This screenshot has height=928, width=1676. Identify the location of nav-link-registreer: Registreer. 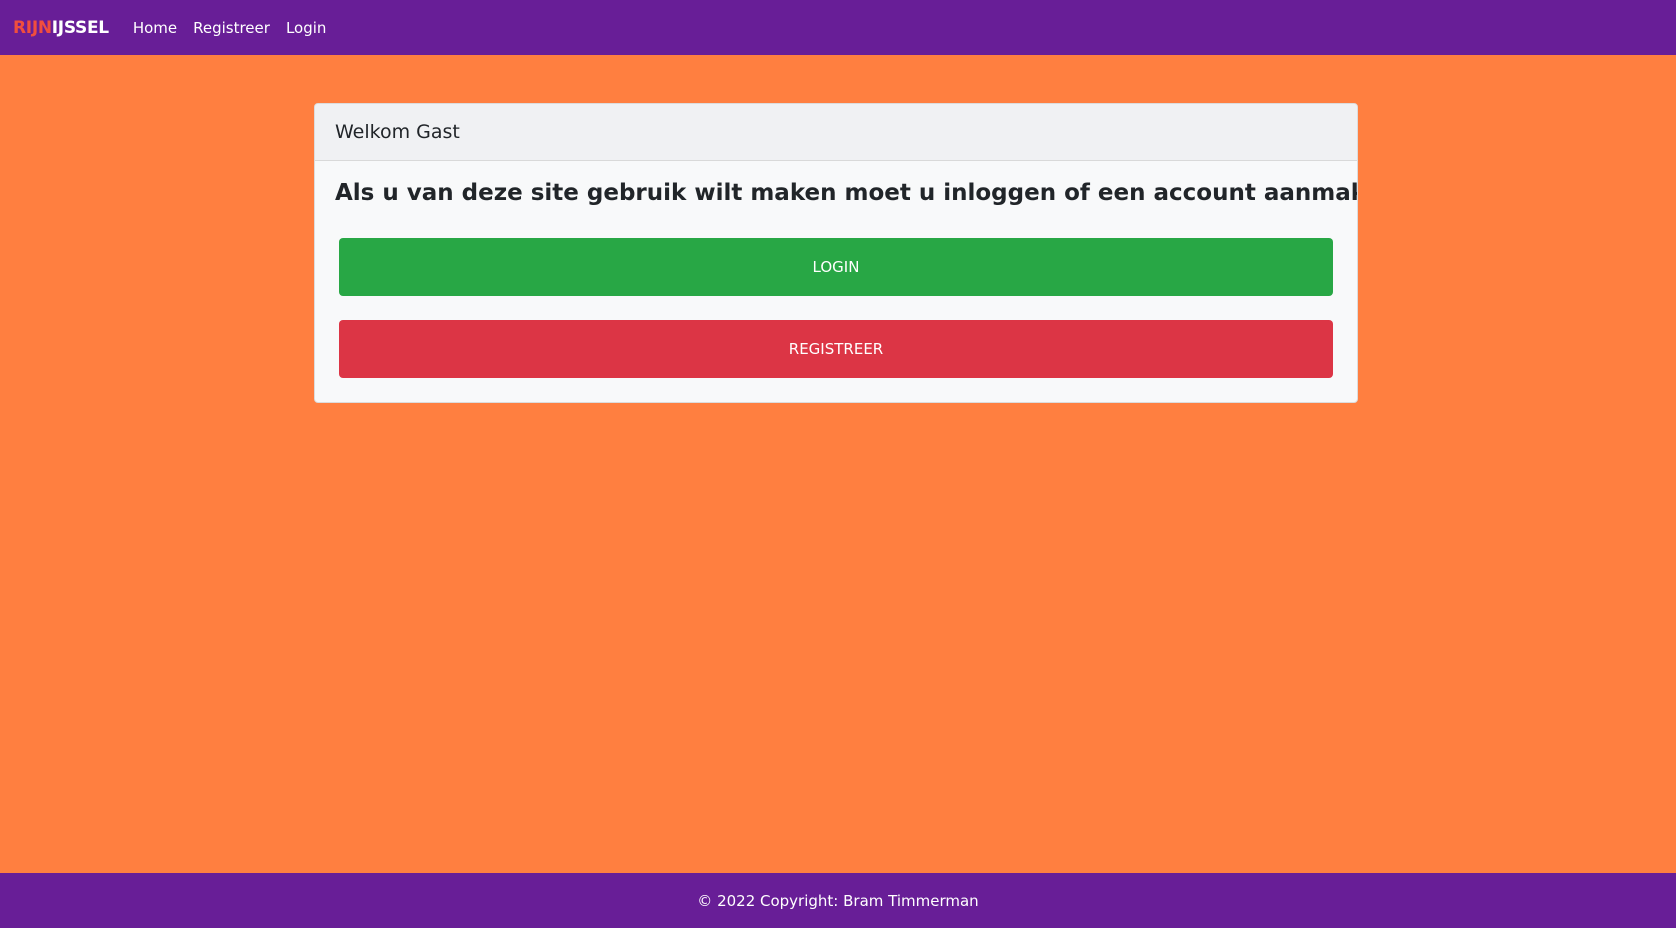
(231, 28).